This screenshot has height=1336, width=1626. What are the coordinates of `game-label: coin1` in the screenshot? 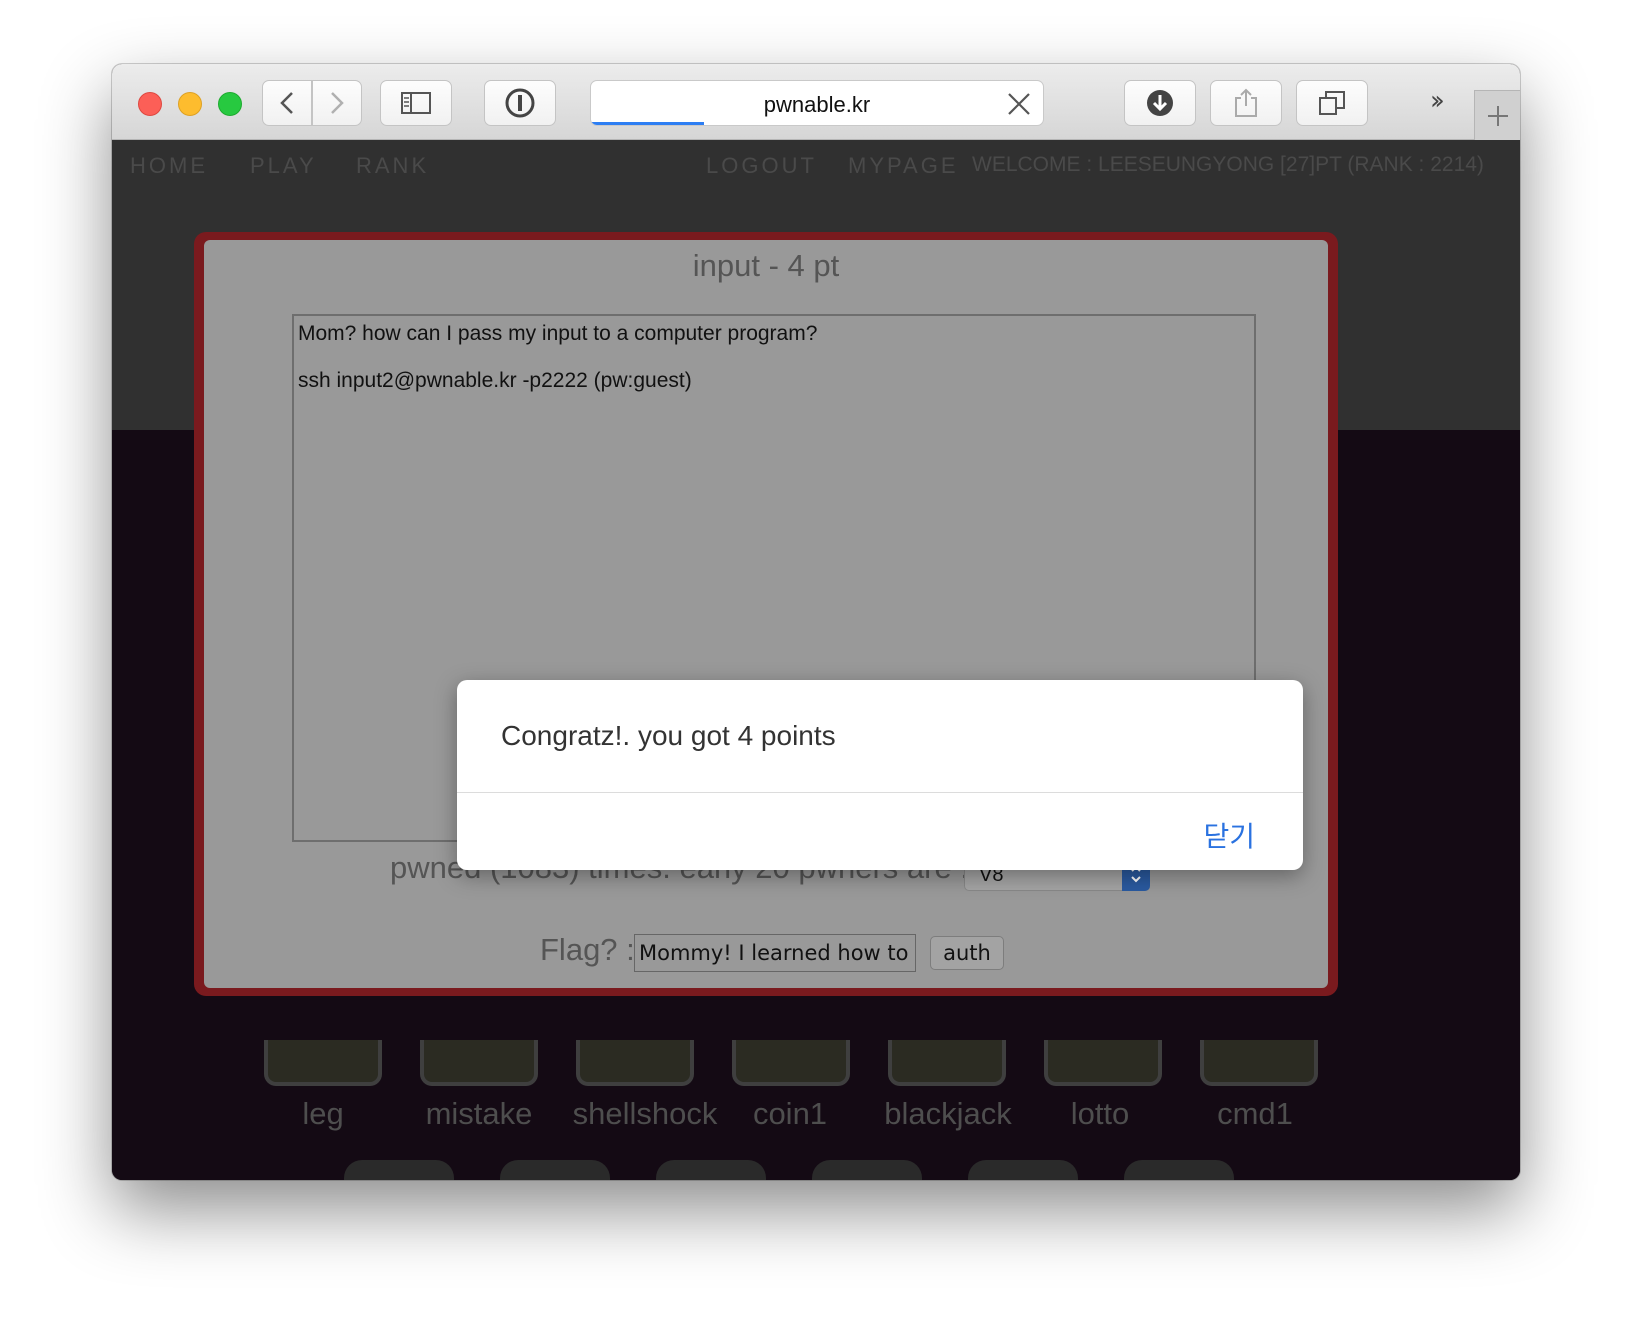 It's located at (790, 1114).